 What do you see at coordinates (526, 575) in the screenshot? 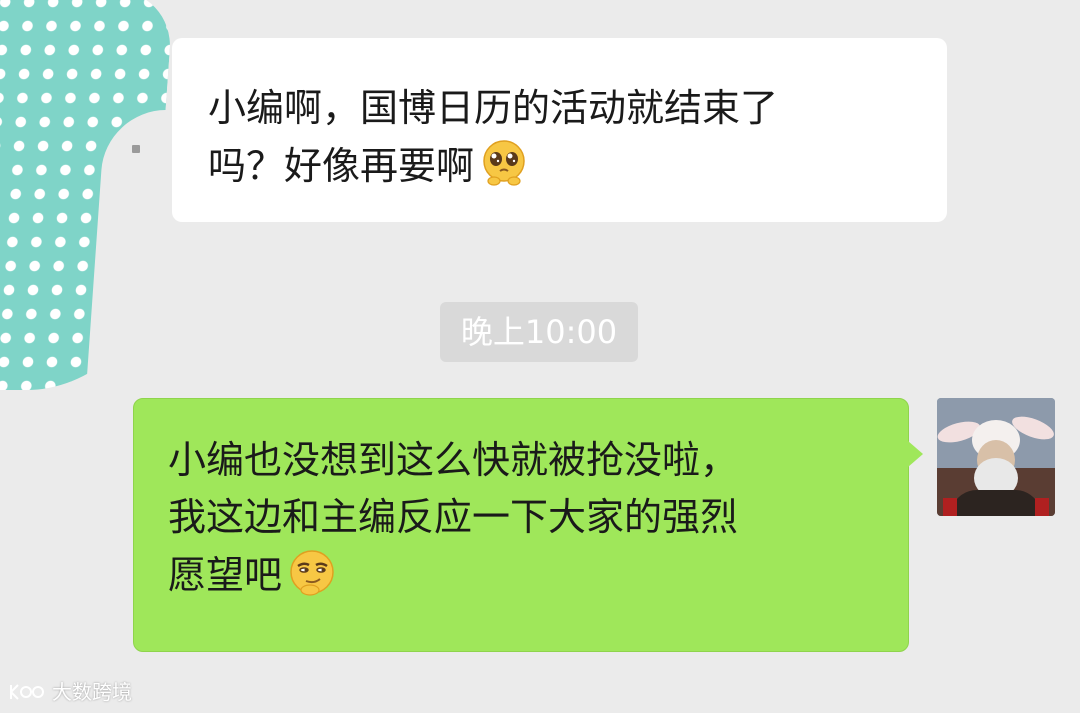
I see `outgoing-message-line: 愿望吧` at bounding box center [526, 575].